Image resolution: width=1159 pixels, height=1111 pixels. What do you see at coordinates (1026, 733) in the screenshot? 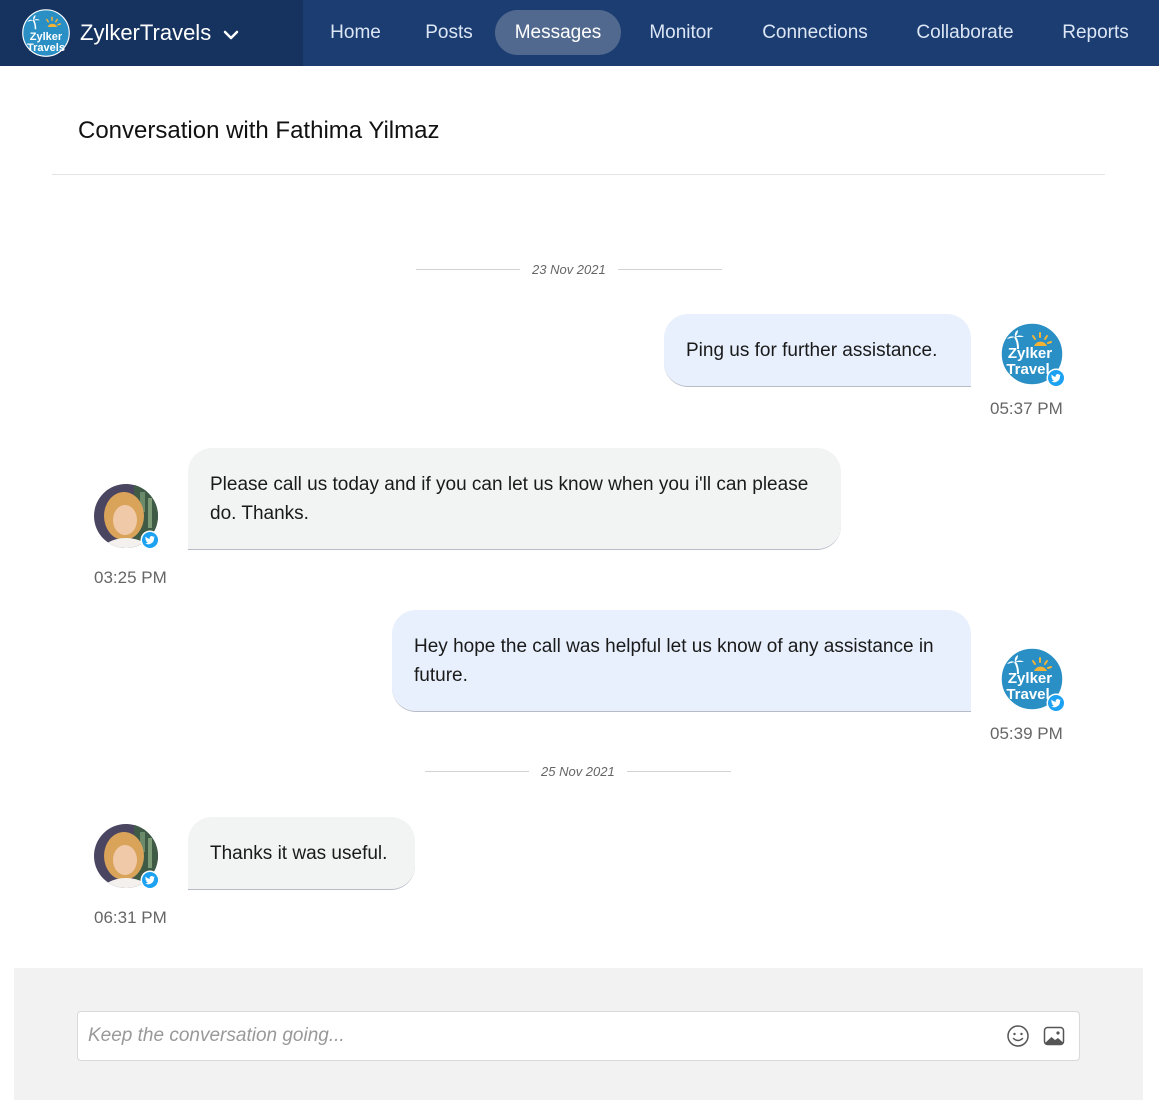
I see `message-time: 05:39 PM` at bounding box center [1026, 733].